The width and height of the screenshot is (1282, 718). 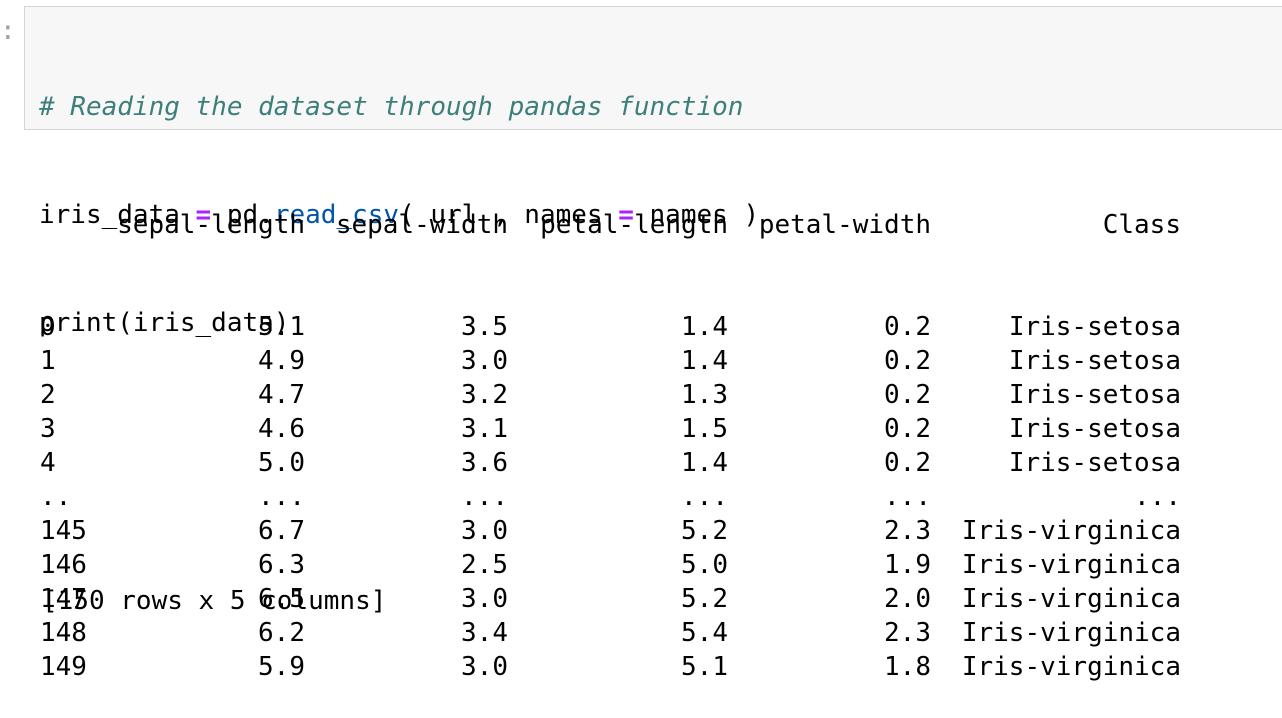 What do you see at coordinates (610, 633) in the screenshot?
I see `table-row: 148 6.2 3.4 5.4 2.3 Iris-virginica` at bounding box center [610, 633].